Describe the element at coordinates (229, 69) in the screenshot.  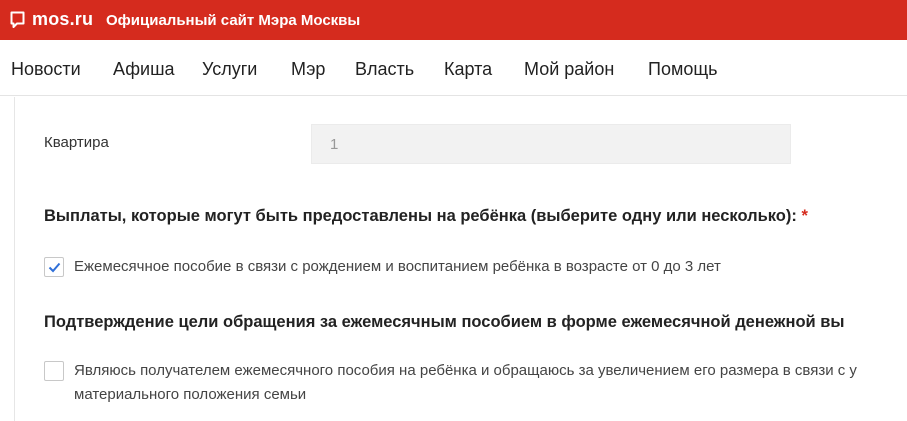
I see `nav-item-services: Услуги` at that location.